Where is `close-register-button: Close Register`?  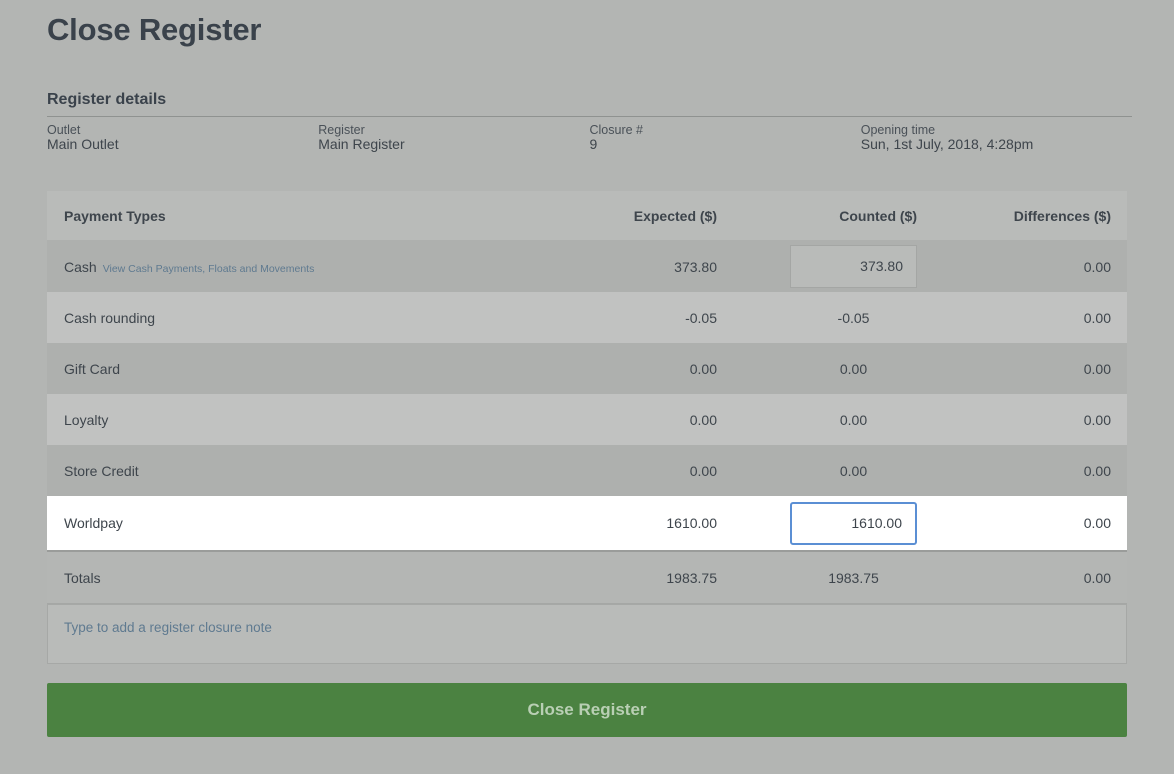 close-register-button: Close Register is located at coordinates (587, 710).